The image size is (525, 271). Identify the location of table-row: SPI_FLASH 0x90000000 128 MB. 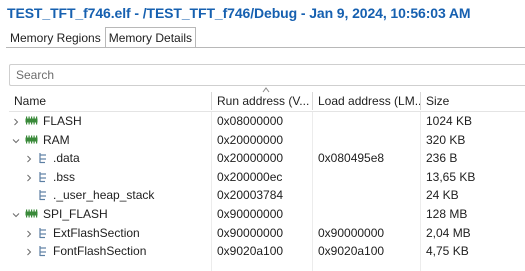
(267, 214).